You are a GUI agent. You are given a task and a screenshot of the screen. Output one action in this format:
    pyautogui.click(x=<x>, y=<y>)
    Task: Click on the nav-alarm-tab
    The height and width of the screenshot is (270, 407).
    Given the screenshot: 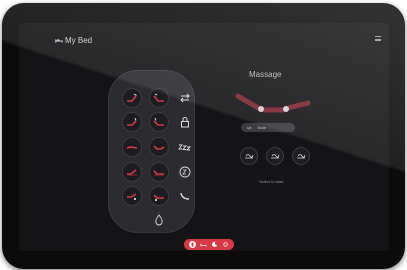 What is the action you would take?
    pyautogui.click(x=214, y=244)
    